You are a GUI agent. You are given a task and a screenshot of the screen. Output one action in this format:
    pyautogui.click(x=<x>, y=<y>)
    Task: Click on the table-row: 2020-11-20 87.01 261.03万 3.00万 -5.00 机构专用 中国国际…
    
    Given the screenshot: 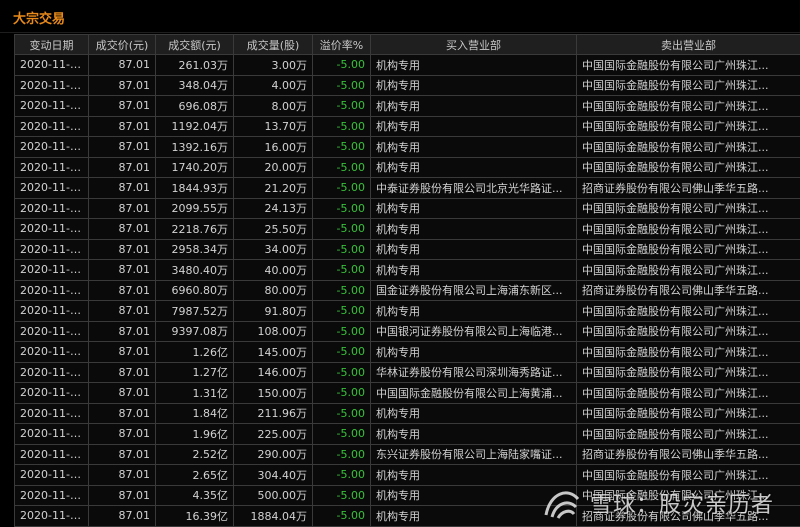 What is the action you would take?
    pyautogui.click(x=407, y=65)
    